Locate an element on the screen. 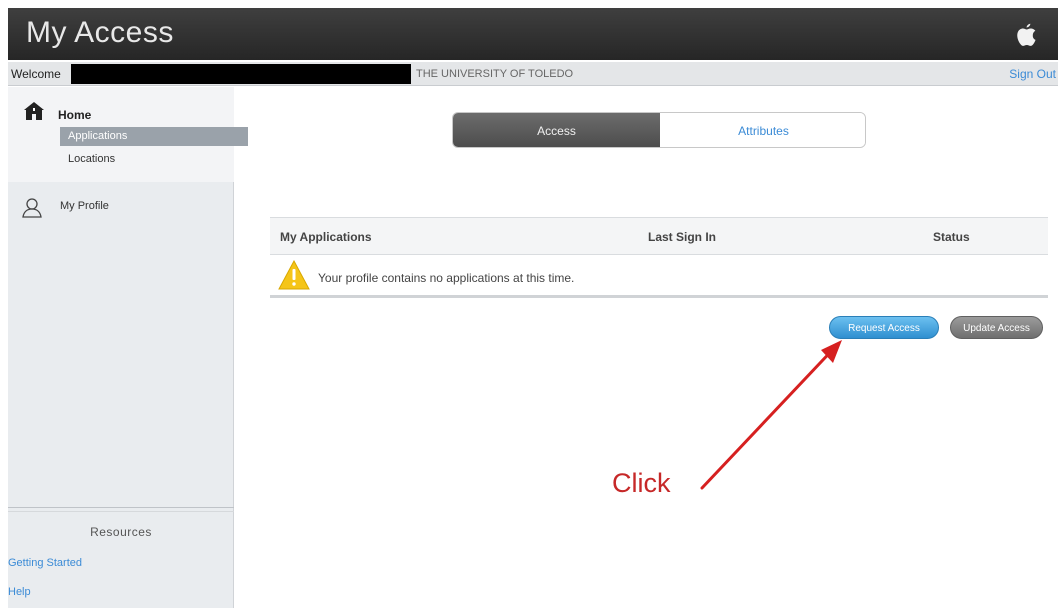  nav-home: Home is located at coordinates (74, 115).